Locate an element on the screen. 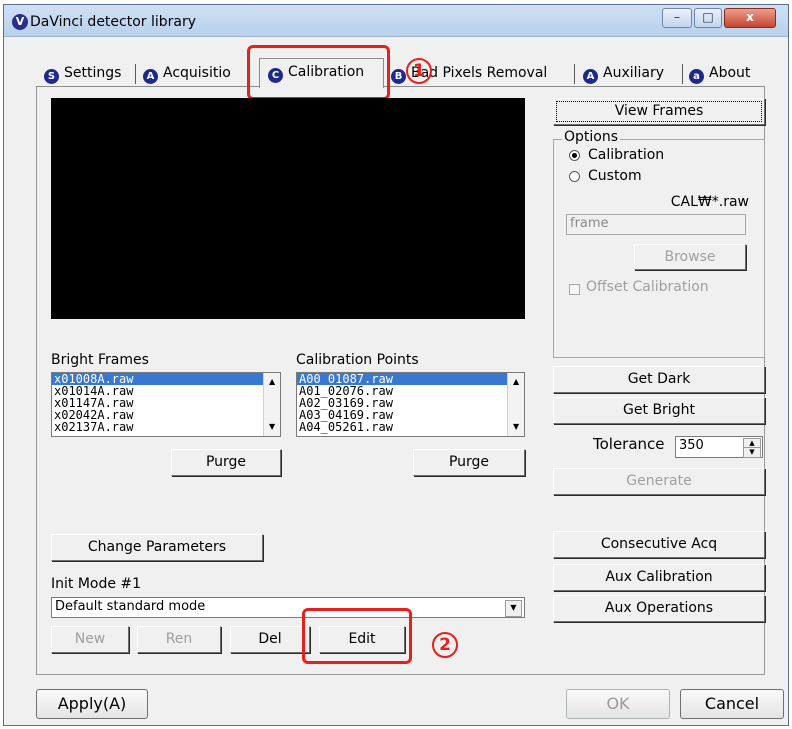 The height and width of the screenshot is (729, 792). calibration-radio-label: Calibration is located at coordinates (626, 155).